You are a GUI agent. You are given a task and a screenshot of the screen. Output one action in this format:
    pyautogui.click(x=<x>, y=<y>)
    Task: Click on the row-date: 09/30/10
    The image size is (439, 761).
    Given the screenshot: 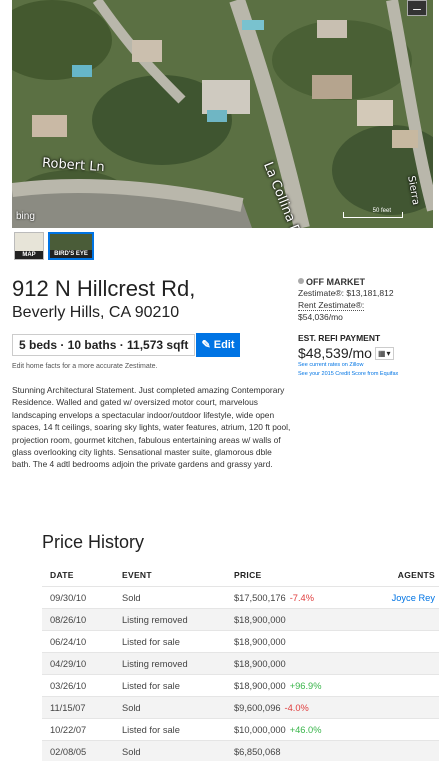 What is the action you would take?
    pyautogui.click(x=68, y=597)
    